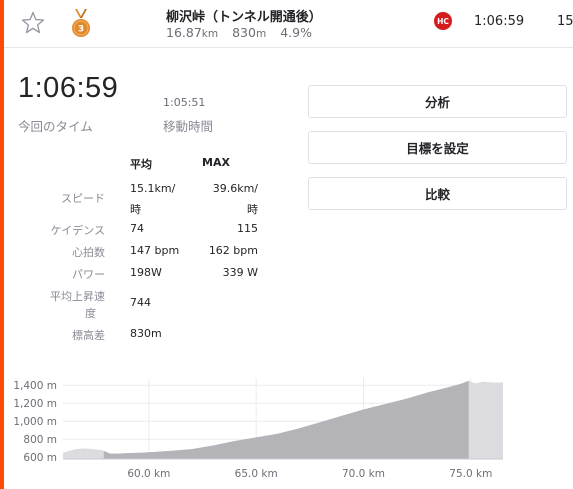  I want to click on stat-avg: 74, so click(137, 228).